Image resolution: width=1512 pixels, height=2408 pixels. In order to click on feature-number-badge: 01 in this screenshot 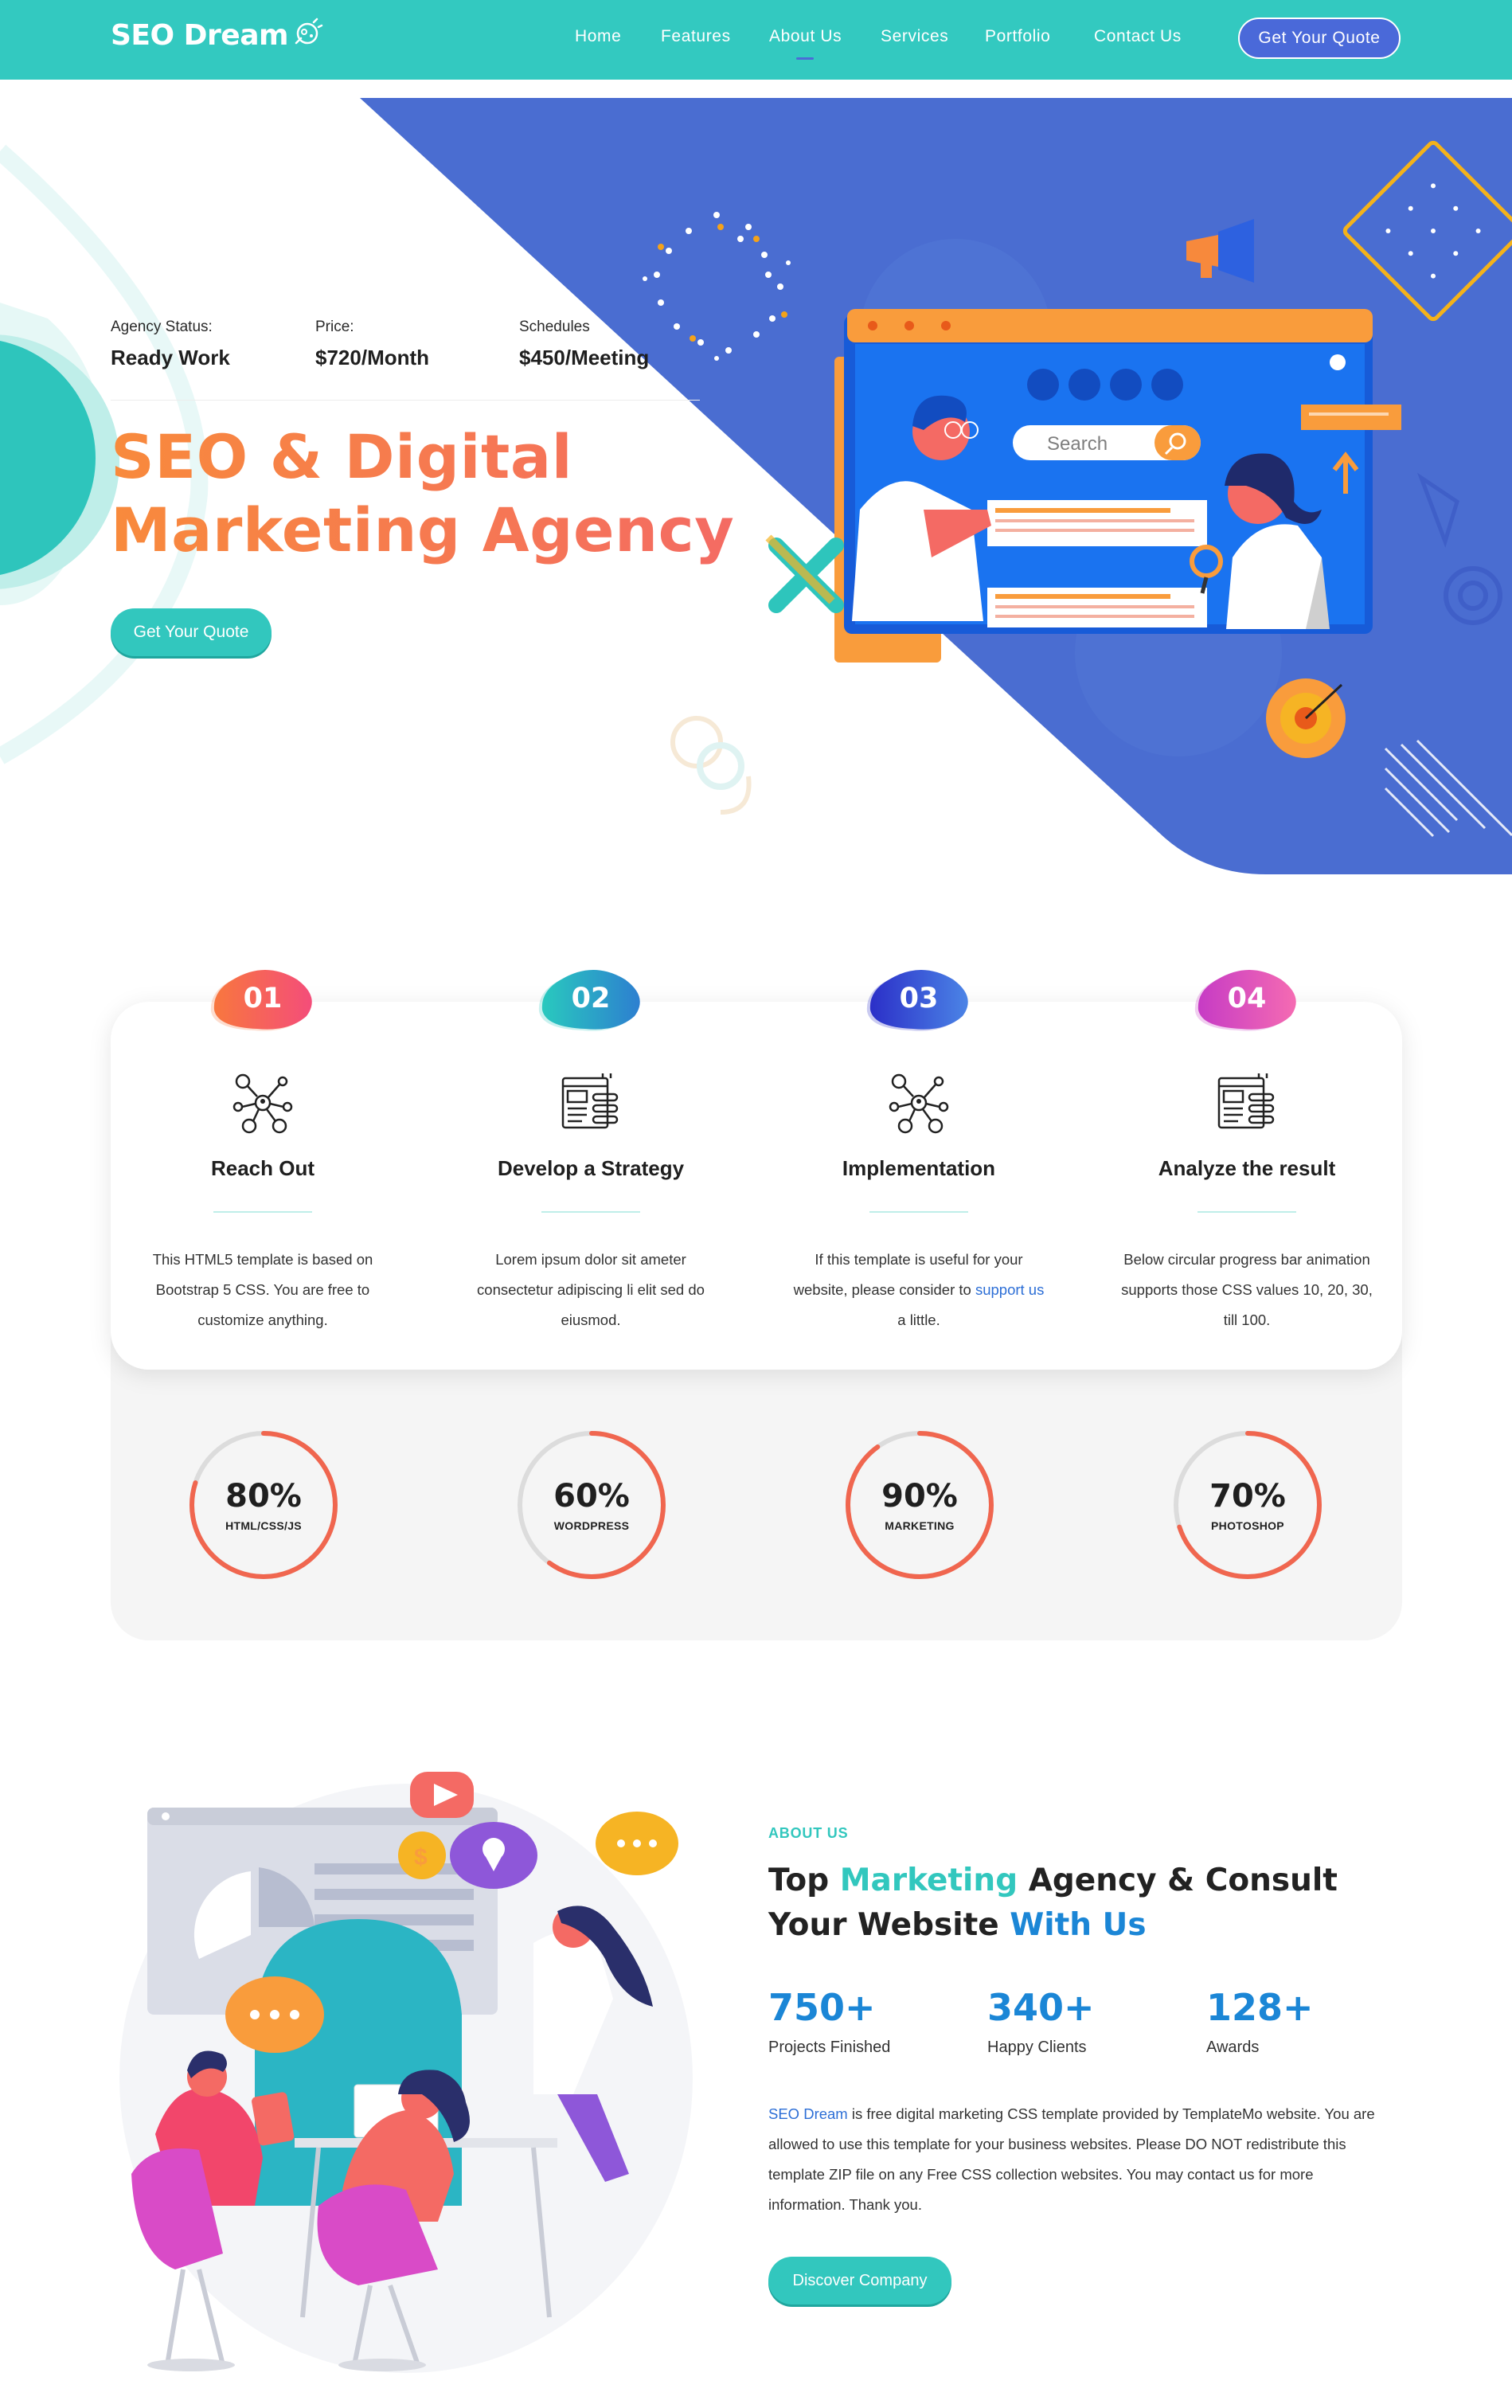, I will do `click(262, 998)`.